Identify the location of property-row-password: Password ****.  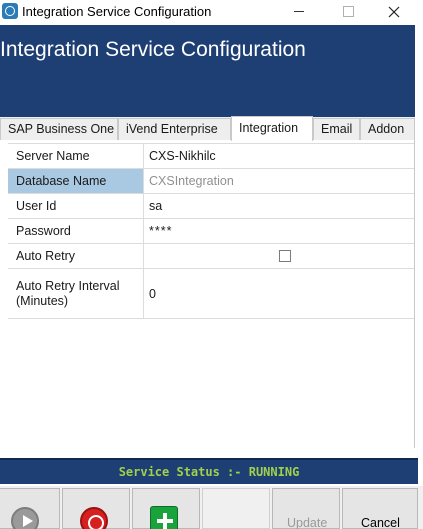
(211, 231).